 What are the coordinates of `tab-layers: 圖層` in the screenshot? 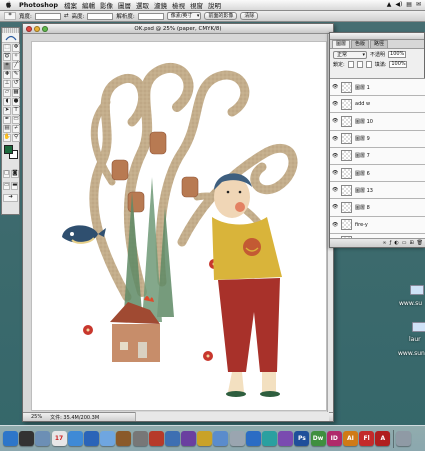 It's located at (341, 44).